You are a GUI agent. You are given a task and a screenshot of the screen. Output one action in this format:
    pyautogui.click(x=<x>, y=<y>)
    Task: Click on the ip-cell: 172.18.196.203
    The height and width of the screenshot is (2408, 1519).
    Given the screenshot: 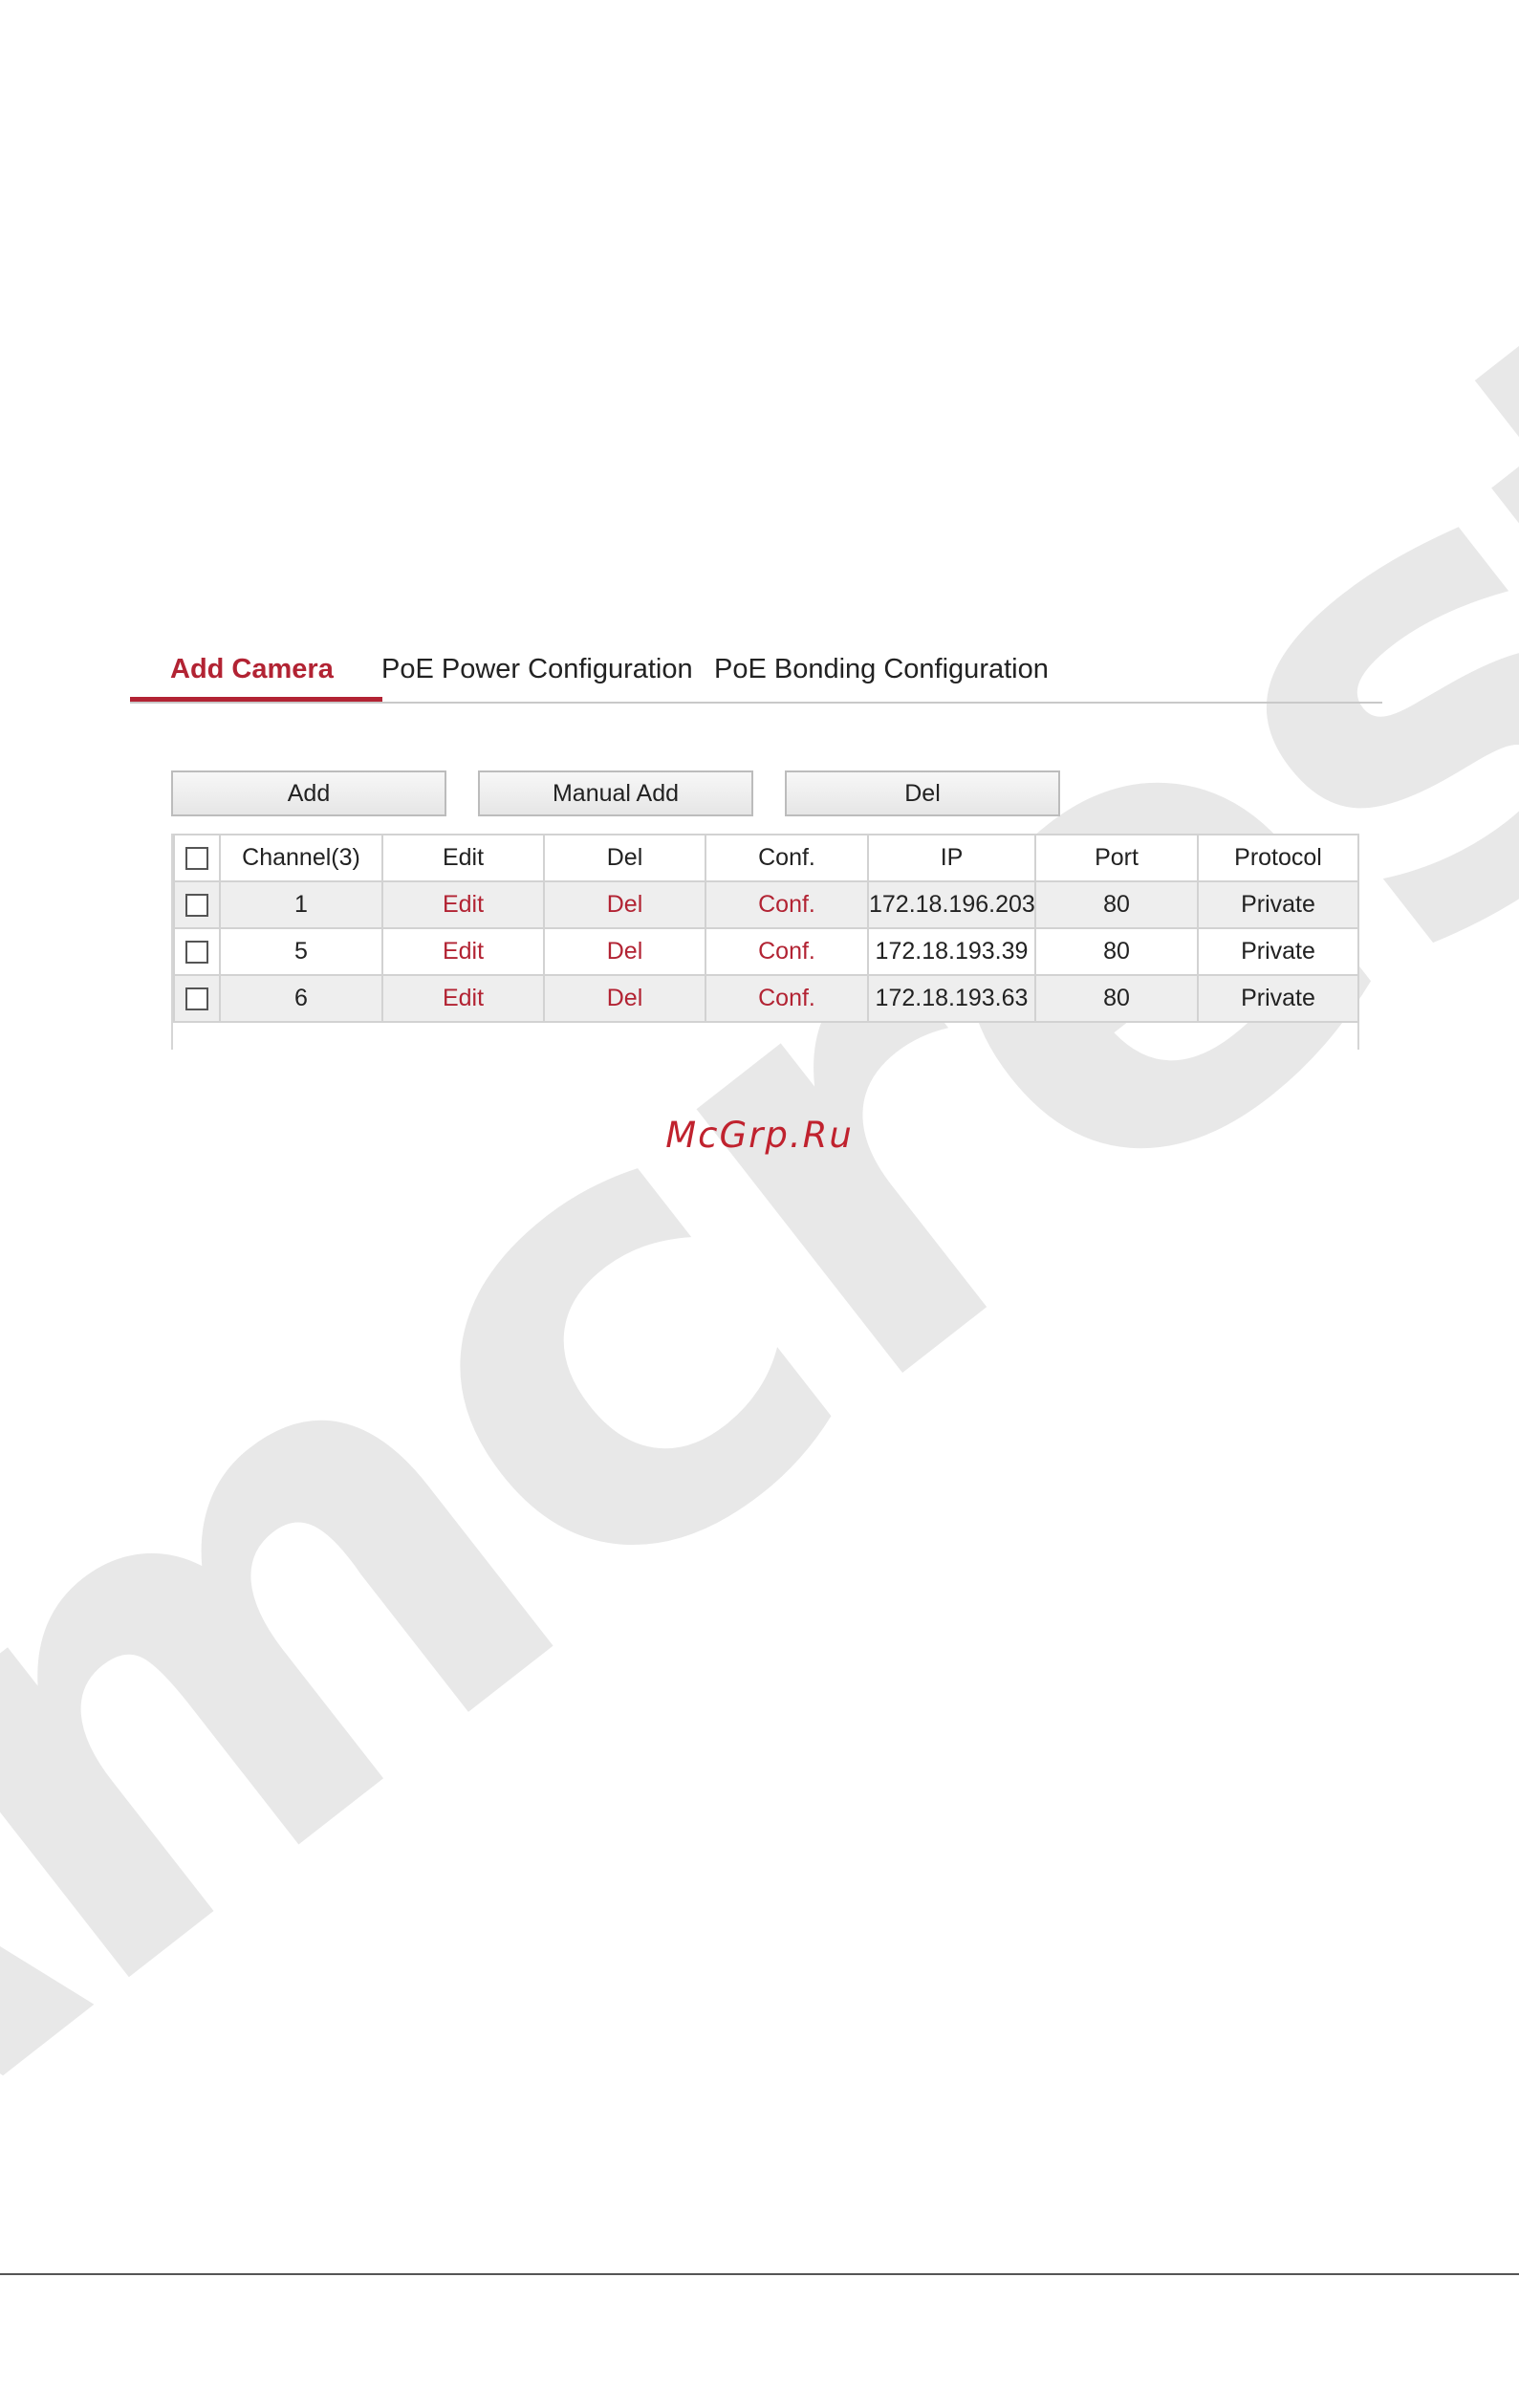 What is the action you would take?
    pyautogui.click(x=951, y=904)
    